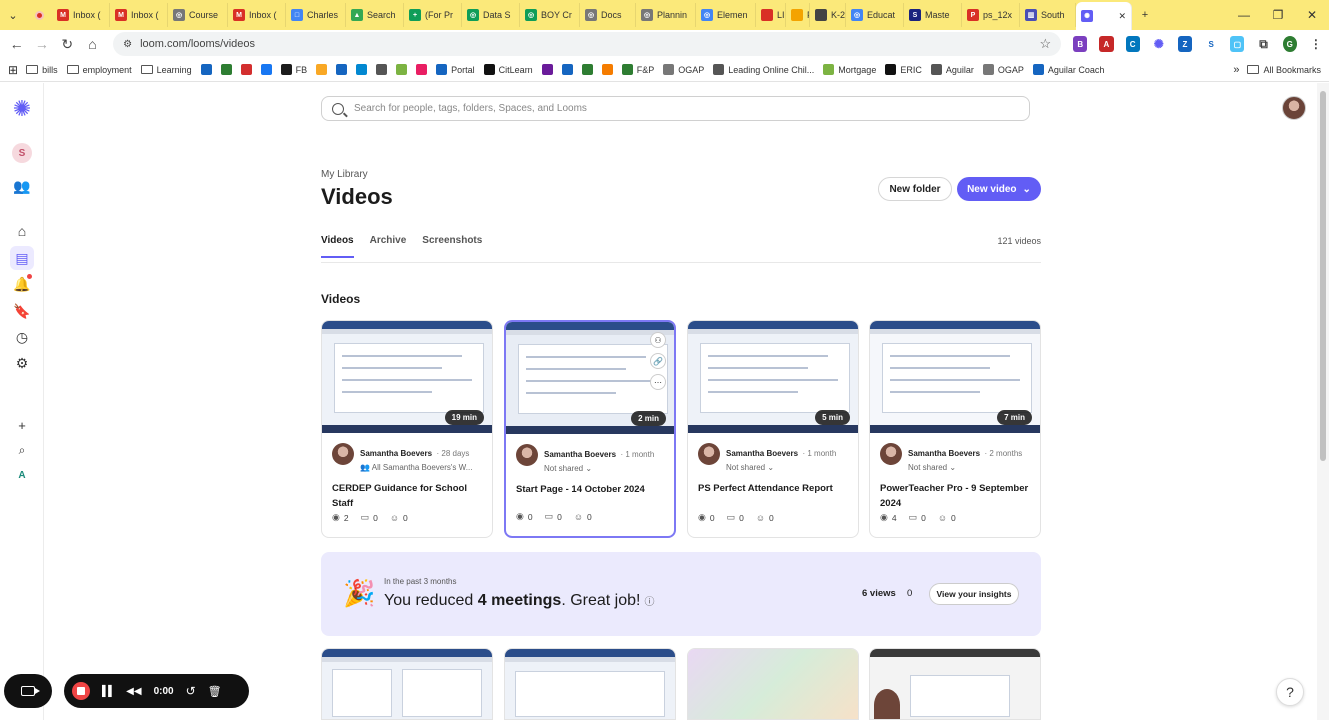 The image size is (1329, 720). Describe the element at coordinates (99, 70) in the screenshot. I see `bookmark-folder: employment` at that location.